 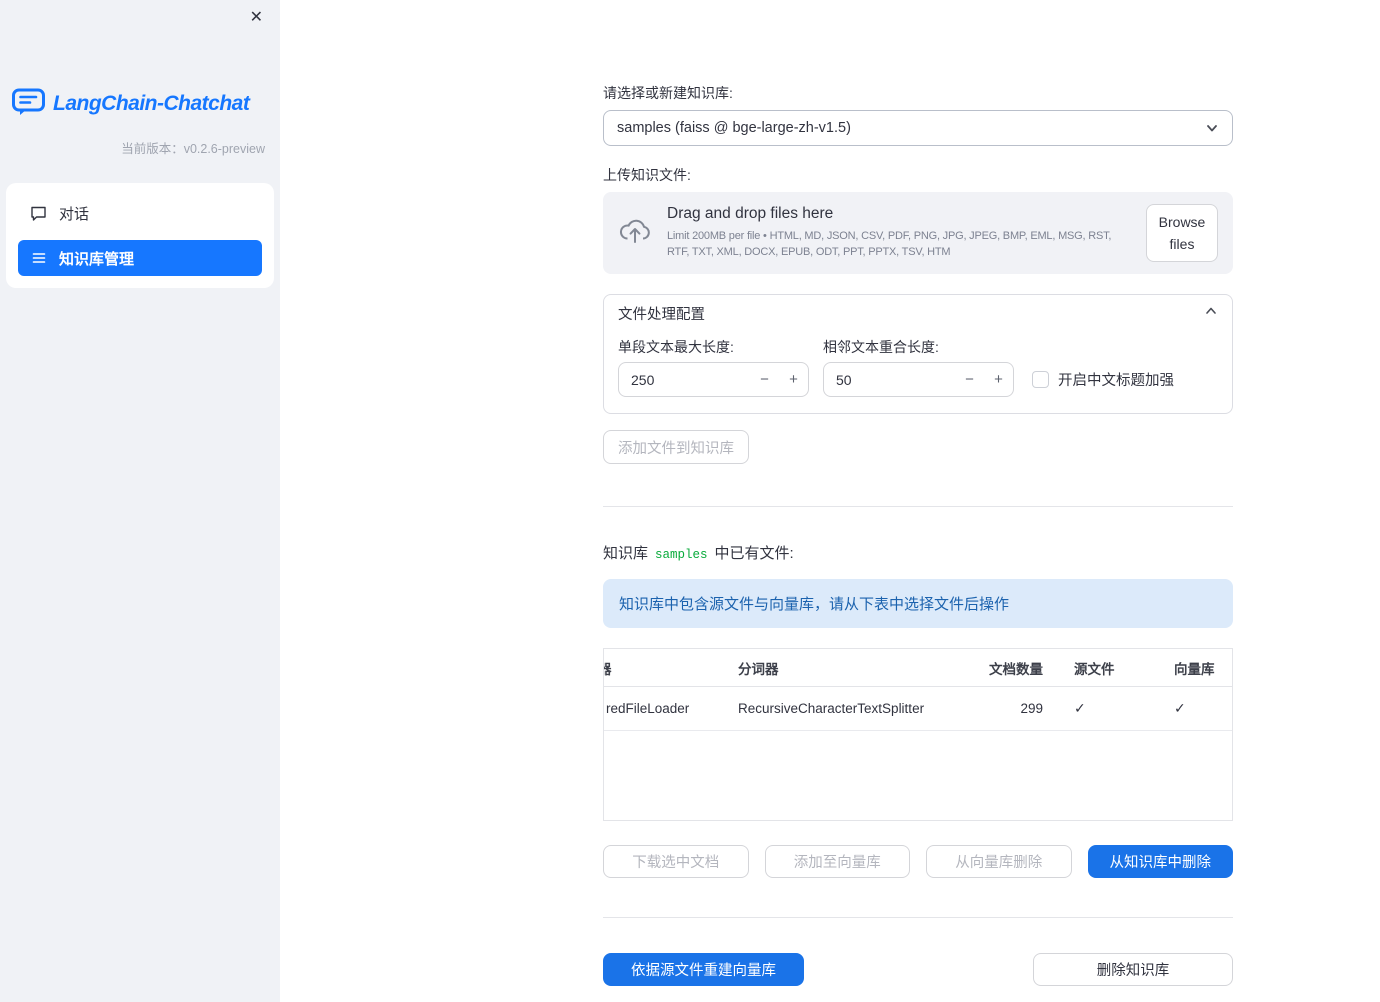 I want to click on zh-title-checkbox-row: 开启中文标题加强, so click(x=1125, y=379).